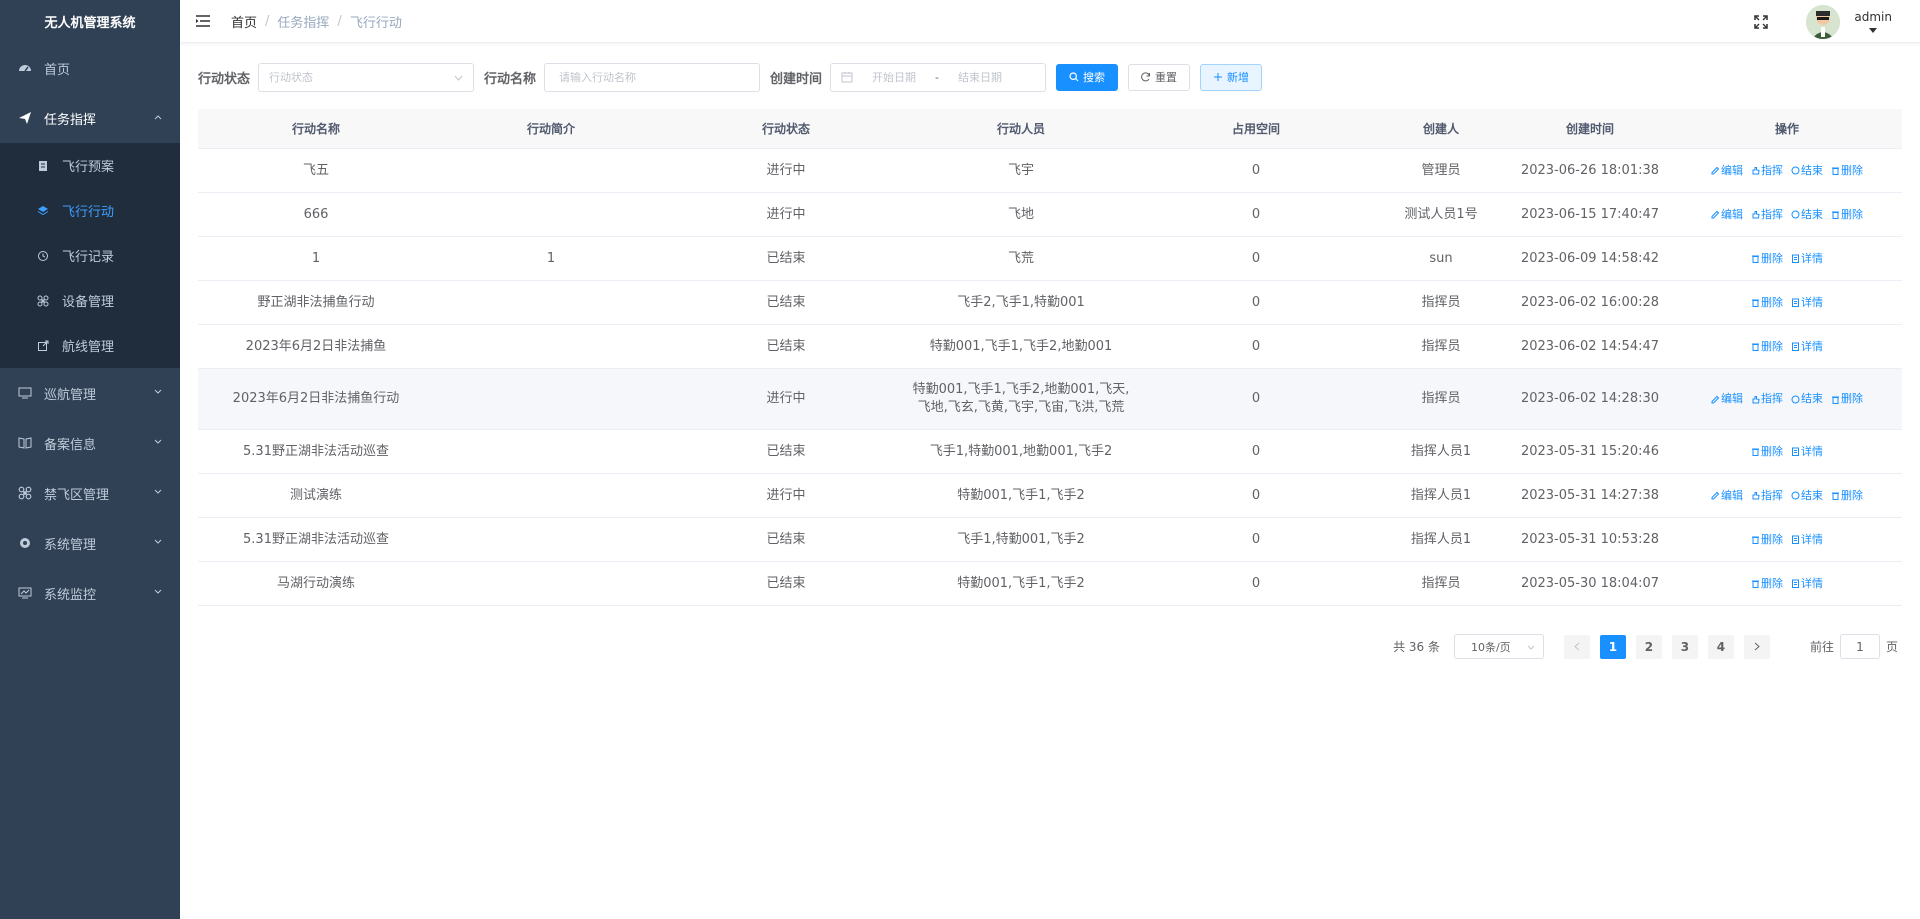 The image size is (1920, 919). I want to click on right-menu: admin, so click(1836, 21).